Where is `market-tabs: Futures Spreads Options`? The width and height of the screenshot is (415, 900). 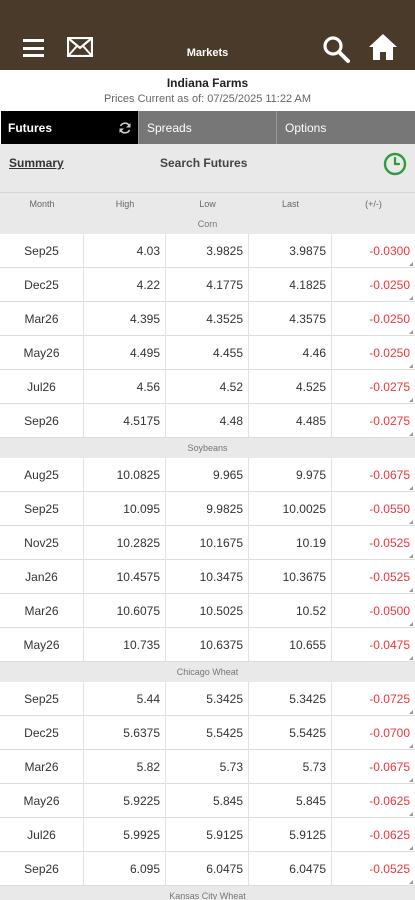 market-tabs: Futures Spreads Options is located at coordinates (208, 127).